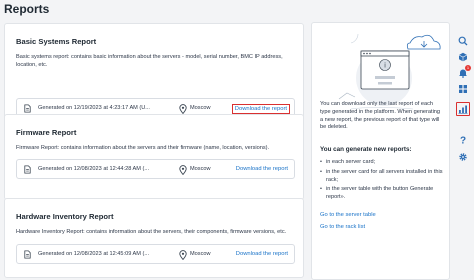 This screenshot has height=280, width=474. Describe the element at coordinates (27, 9) in the screenshot. I see `page-title: Reports` at that location.